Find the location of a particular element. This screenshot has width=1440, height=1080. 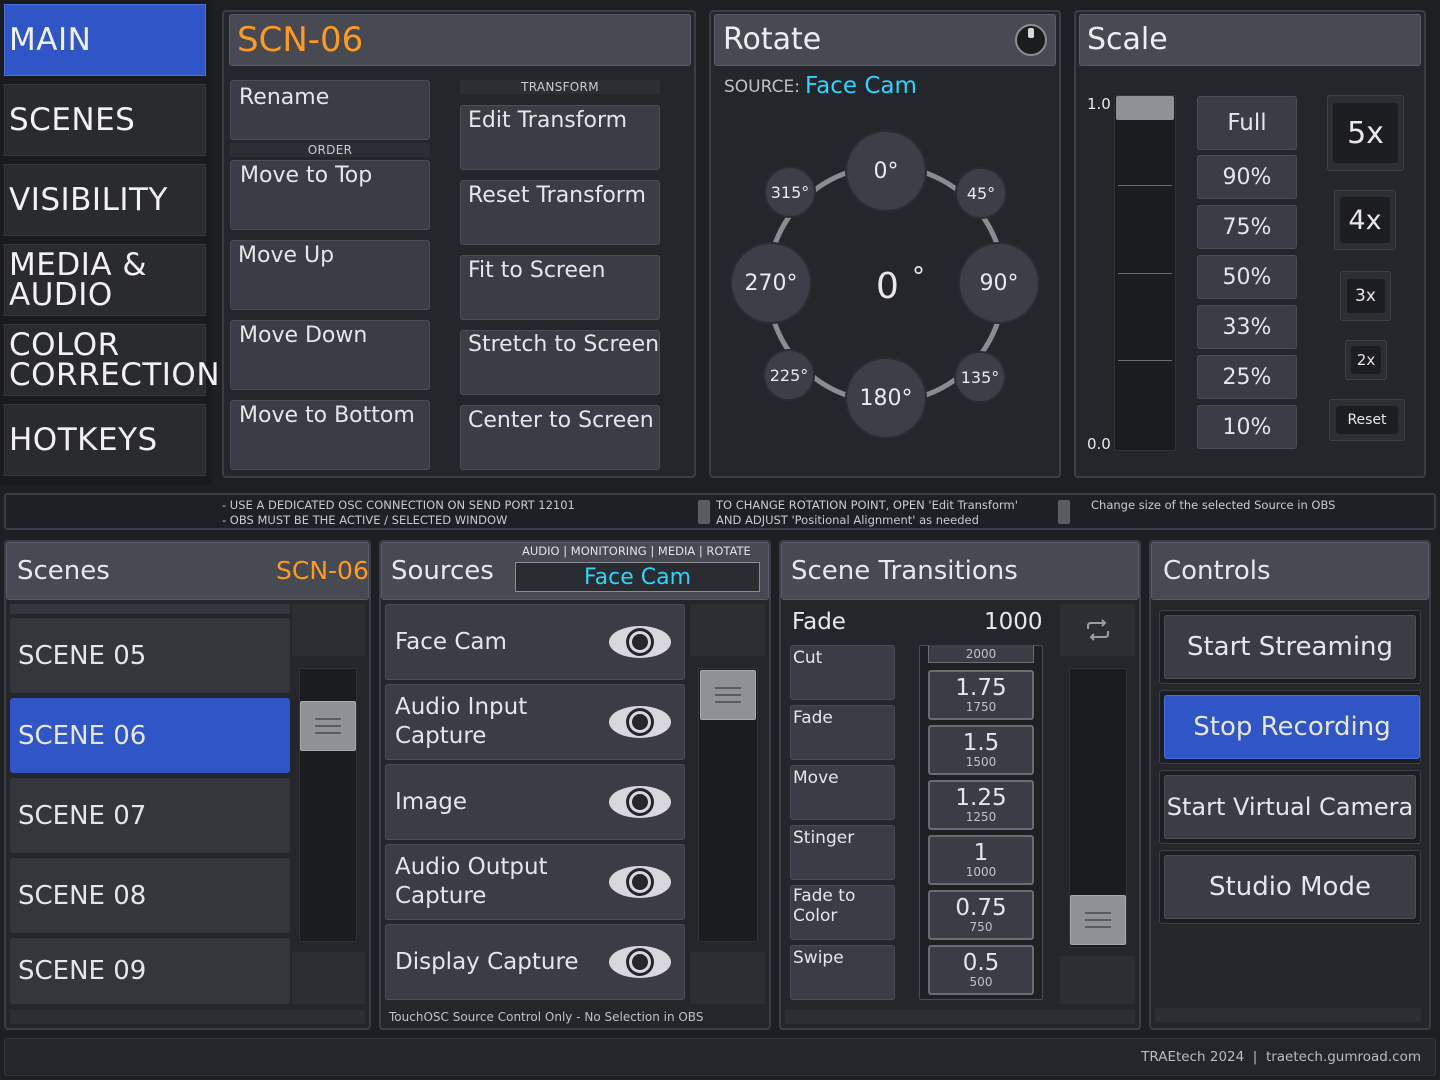

scene-item: SCENE 08 is located at coordinates (150, 895).